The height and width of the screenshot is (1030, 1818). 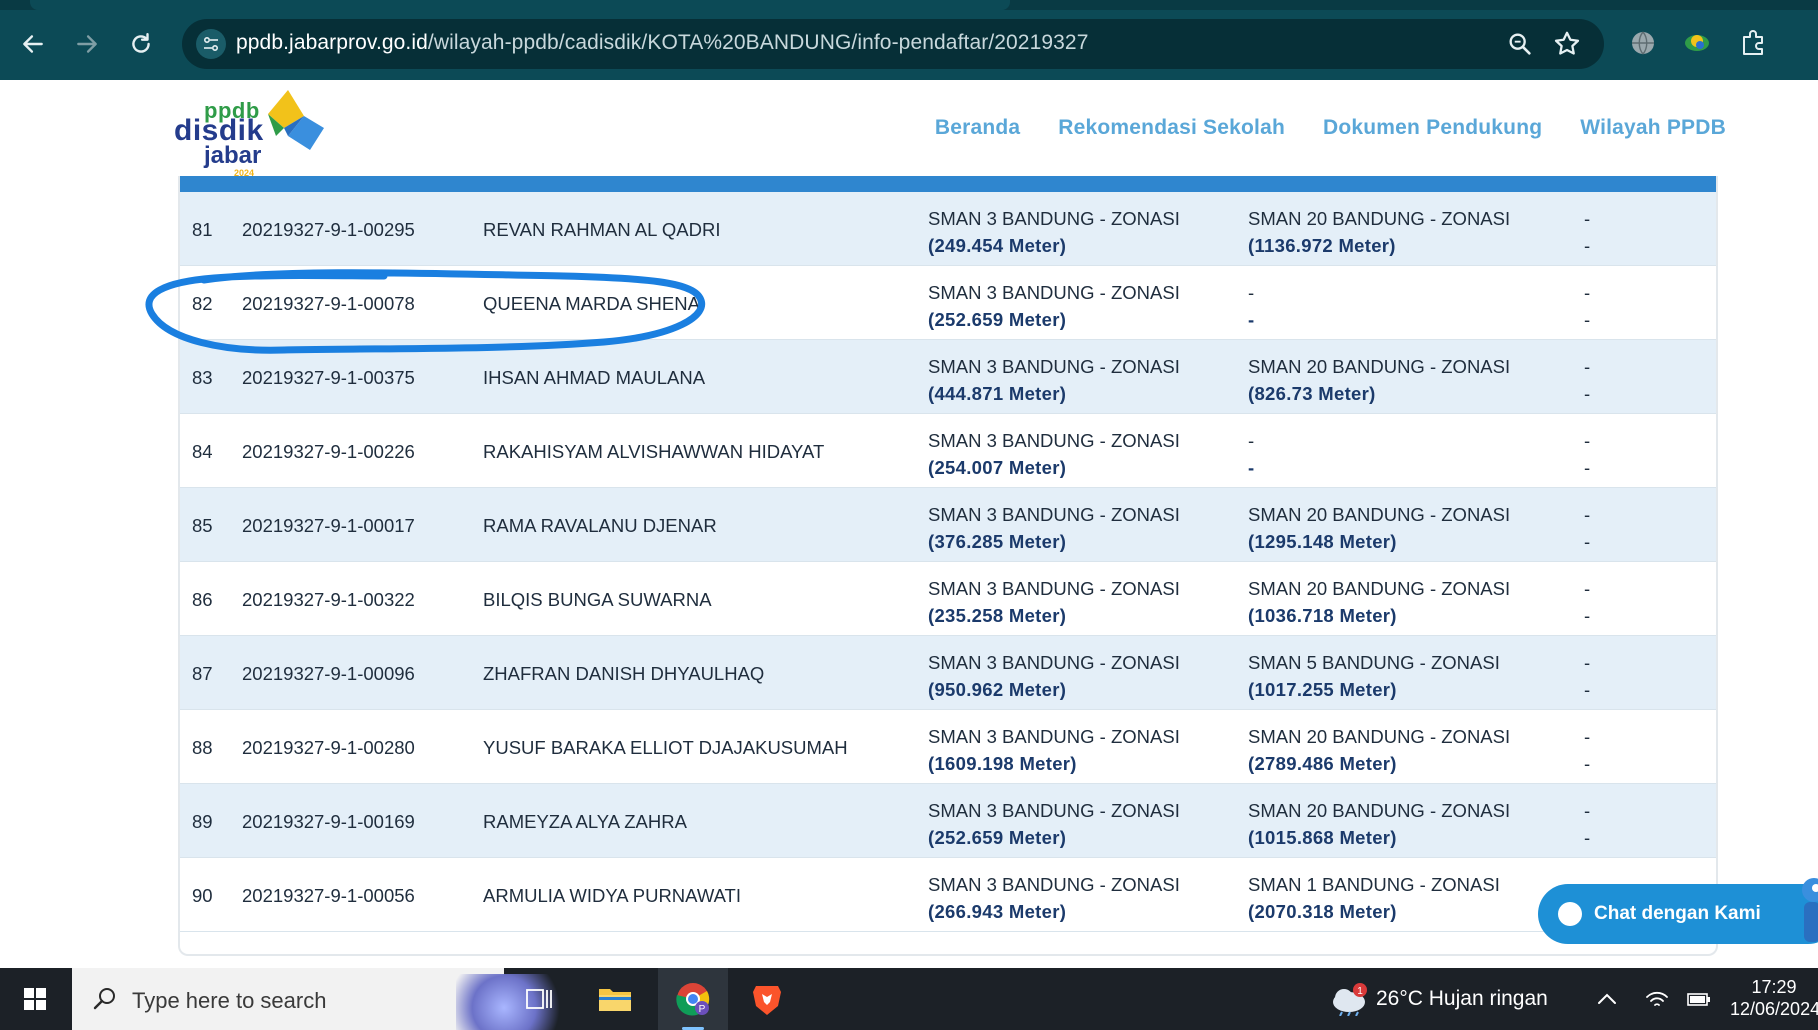 I want to click on registration-id: 20219327-9-1-00056, so click(x=328, y=895).